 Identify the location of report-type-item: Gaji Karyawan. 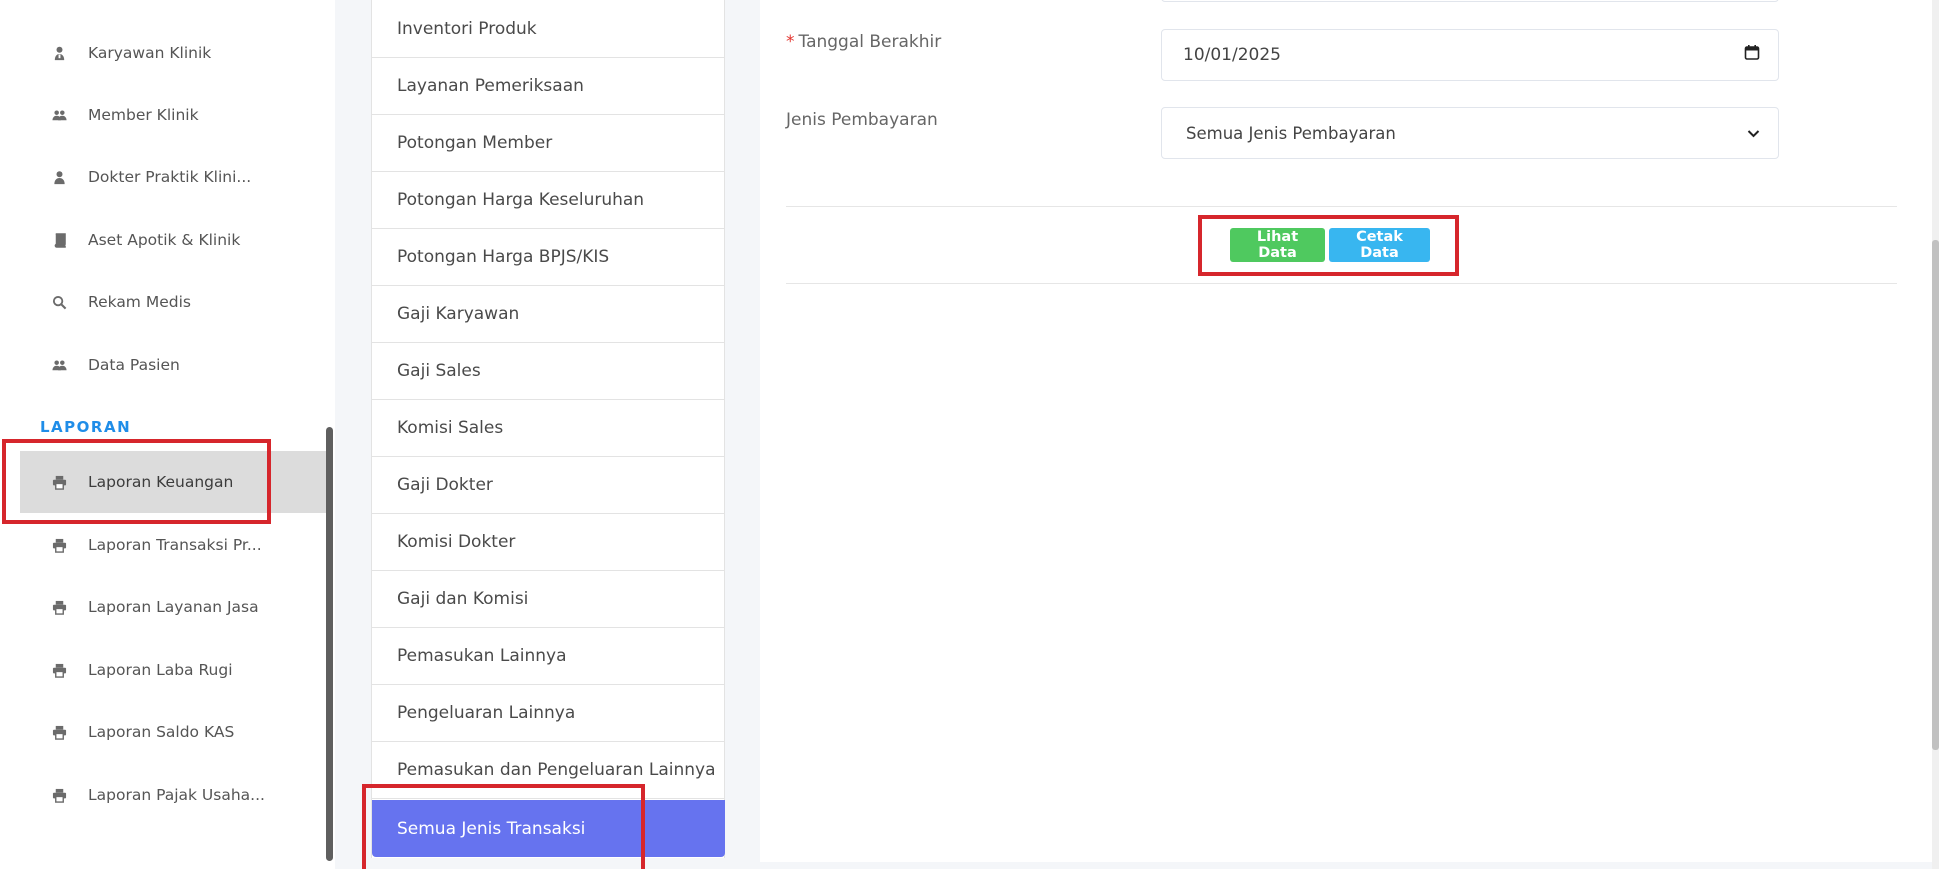
(548, 314).